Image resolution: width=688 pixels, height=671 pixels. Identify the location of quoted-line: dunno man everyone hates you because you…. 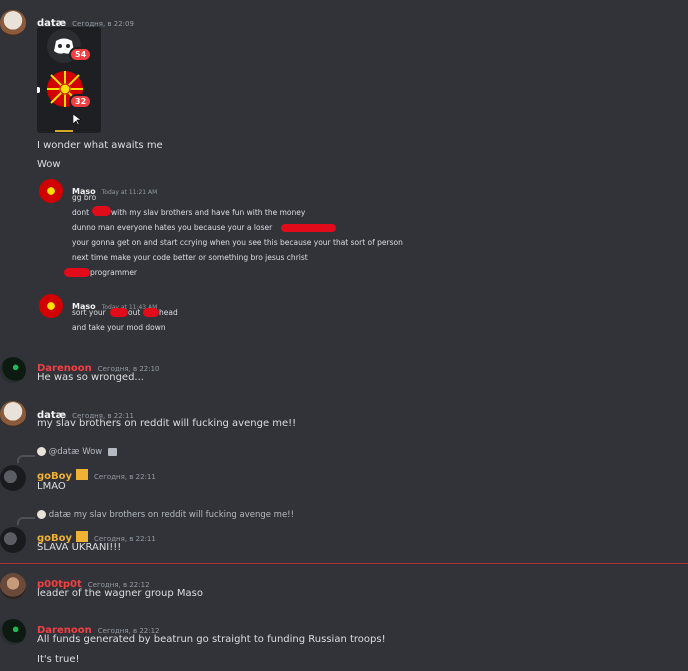
(172, 227).